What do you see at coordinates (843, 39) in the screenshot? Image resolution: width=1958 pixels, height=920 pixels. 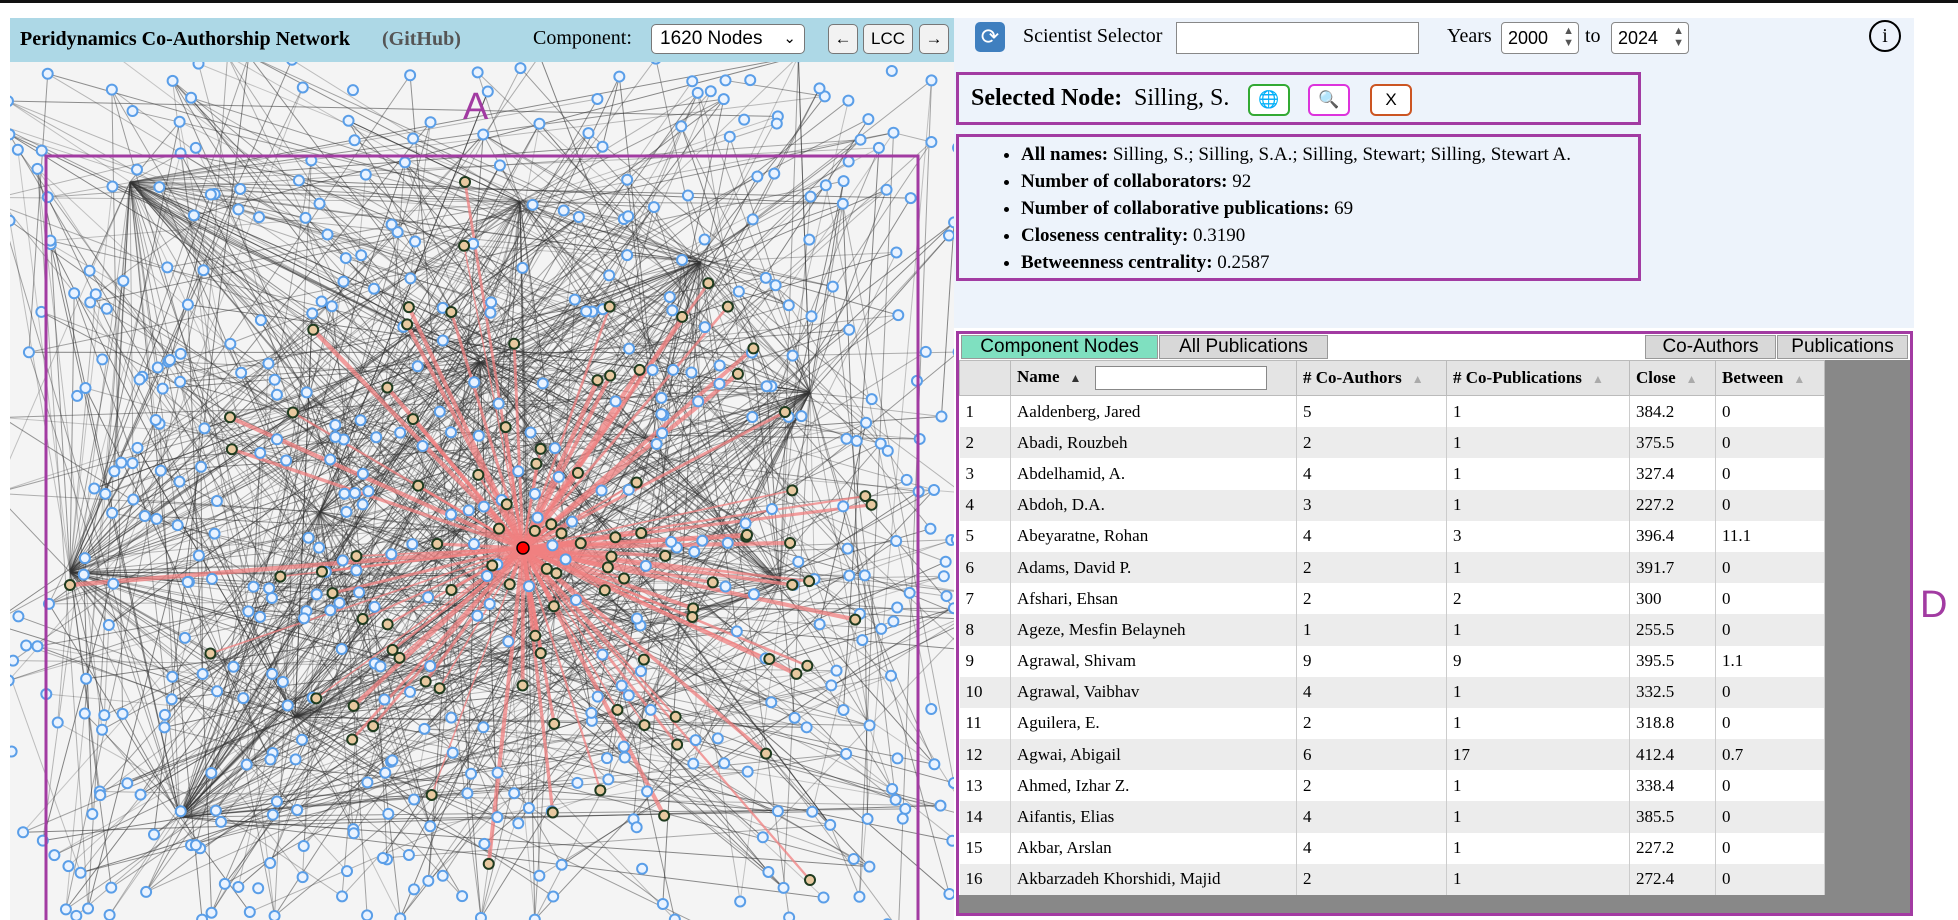 I see `prev-component-button: ←` at bounding box center [843, 39].